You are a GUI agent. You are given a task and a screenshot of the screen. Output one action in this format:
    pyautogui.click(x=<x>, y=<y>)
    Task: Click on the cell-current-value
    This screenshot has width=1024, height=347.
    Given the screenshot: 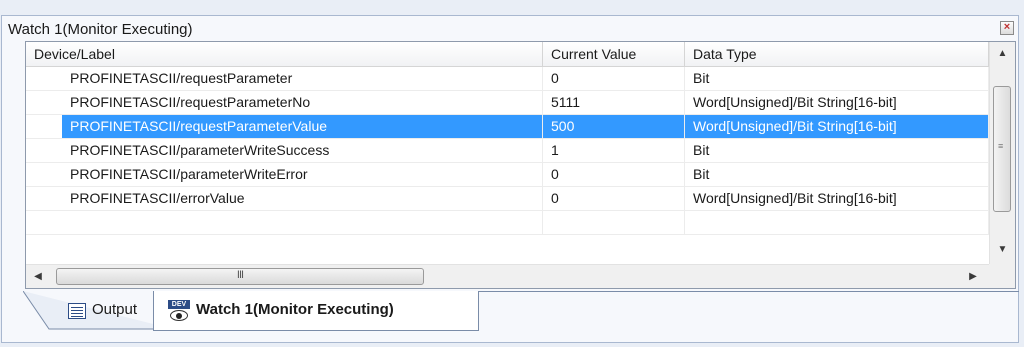 What is the action you would take?
    pyautogui.click(x=614, y=222)
    